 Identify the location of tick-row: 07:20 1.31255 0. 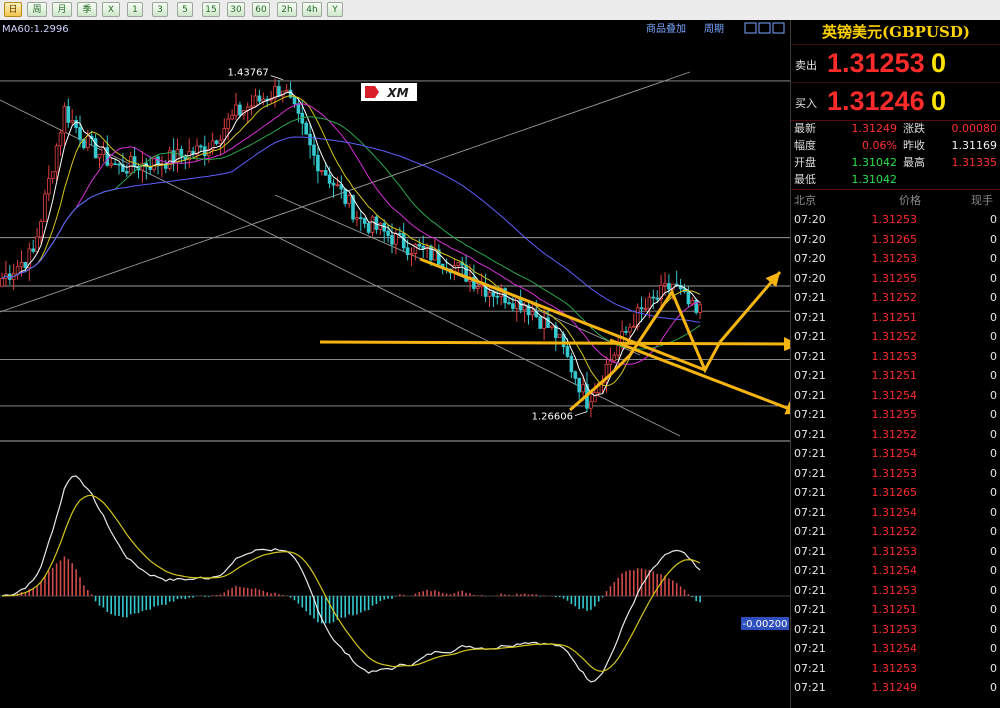
(895, 279).